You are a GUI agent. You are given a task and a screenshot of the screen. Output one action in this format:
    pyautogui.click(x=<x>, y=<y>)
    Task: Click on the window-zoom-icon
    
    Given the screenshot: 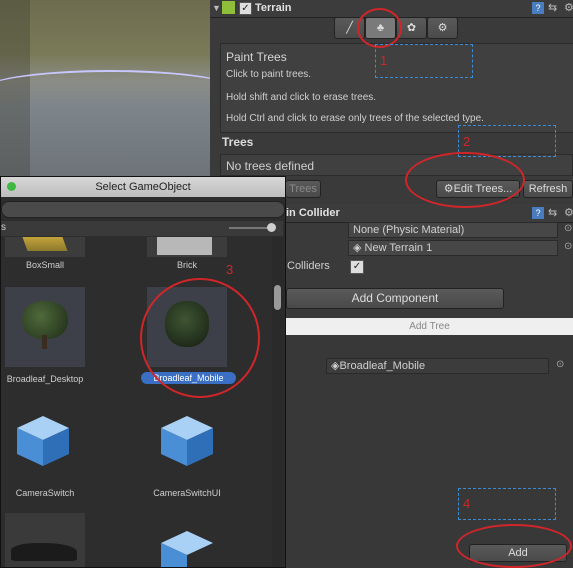 What is the action you would take?
    pyautogui.click(x=11, y=186)
    